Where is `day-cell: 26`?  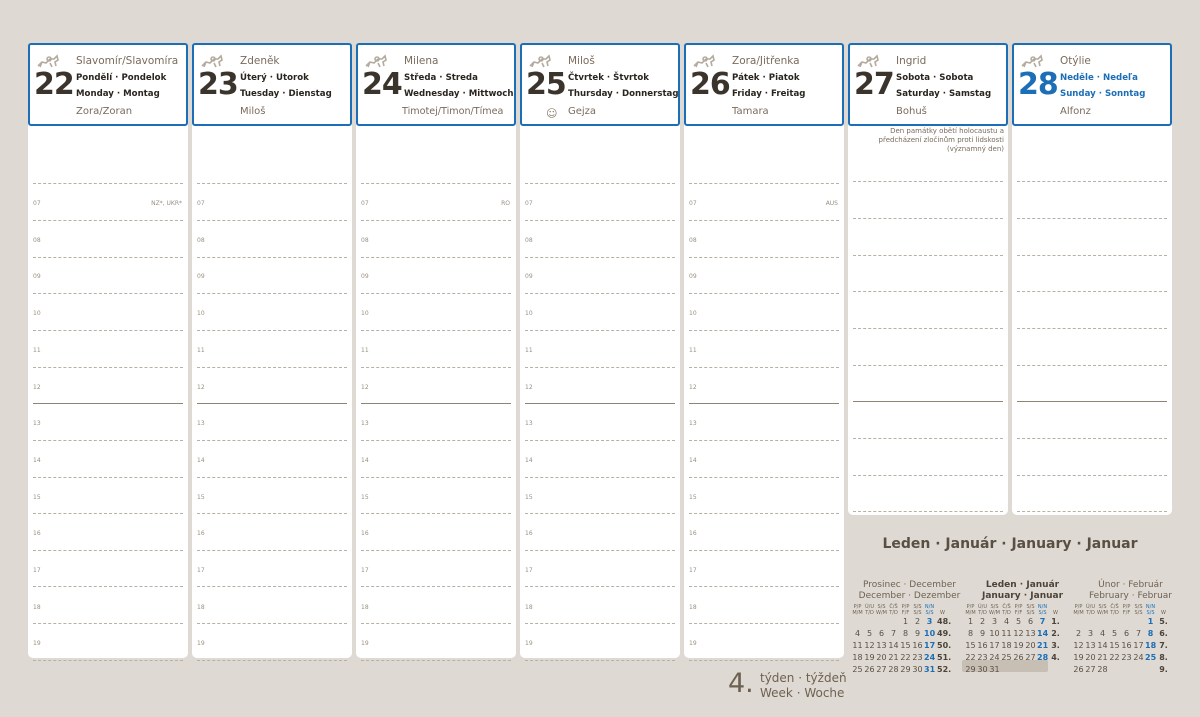
day-cell: 26 is located at coordinates (869, 669).